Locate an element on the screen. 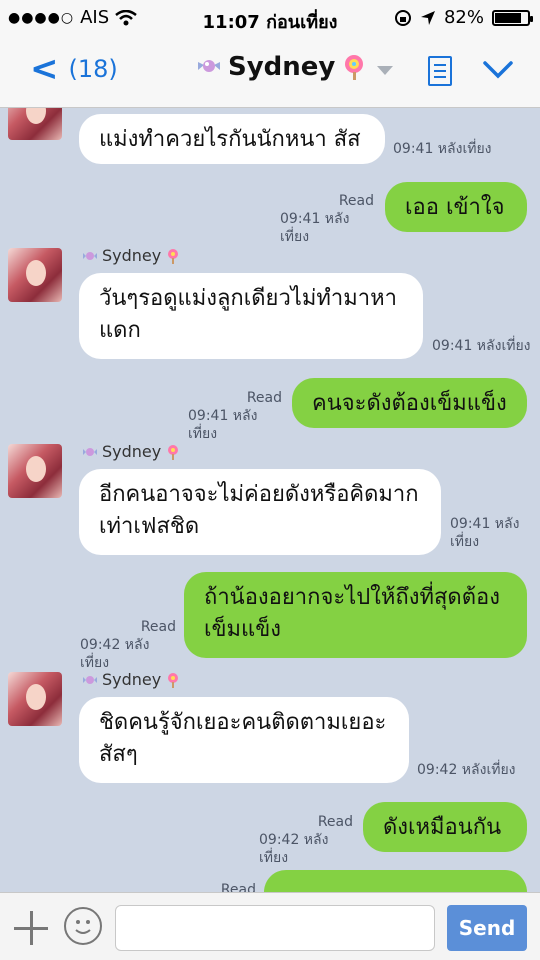  chat-header: < (18) Sydney is located at coordinates (270, 72).